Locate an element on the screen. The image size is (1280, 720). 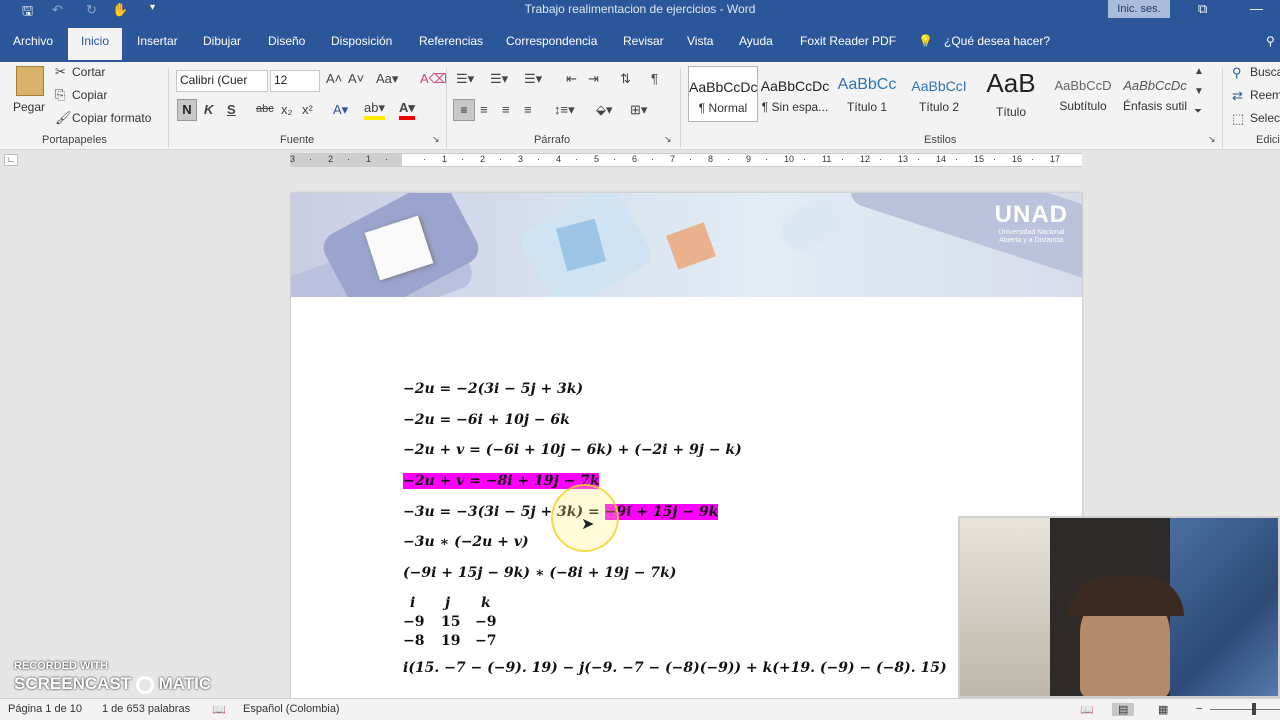
tell-me-search: ¿Qué desea hacer? is located at coordinates (997, 41).